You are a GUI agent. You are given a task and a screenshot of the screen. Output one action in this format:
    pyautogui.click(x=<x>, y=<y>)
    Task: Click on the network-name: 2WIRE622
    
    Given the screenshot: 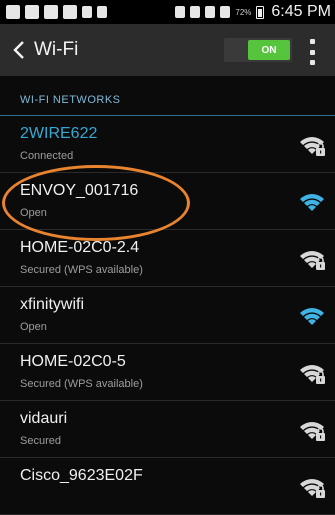 What is the action you would take?
    pyautogui.click(x=59, y=133)
    